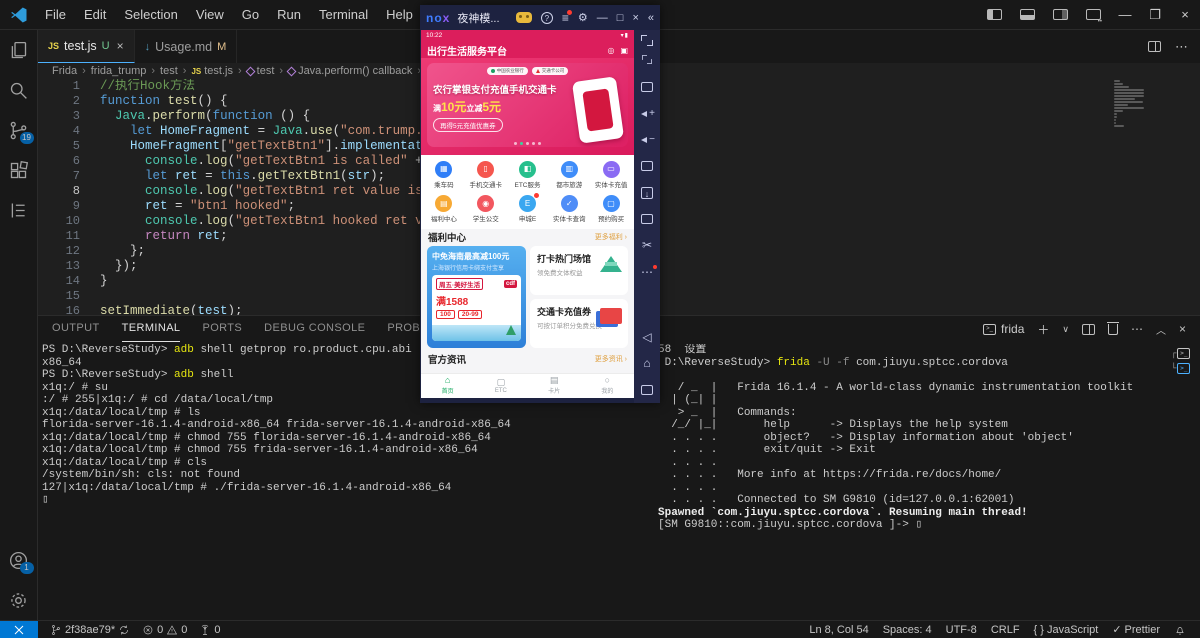  What do you see at coordinates (124, 630) in the screenshot?
I see `sync-icon` at bounding box center [124, 630].